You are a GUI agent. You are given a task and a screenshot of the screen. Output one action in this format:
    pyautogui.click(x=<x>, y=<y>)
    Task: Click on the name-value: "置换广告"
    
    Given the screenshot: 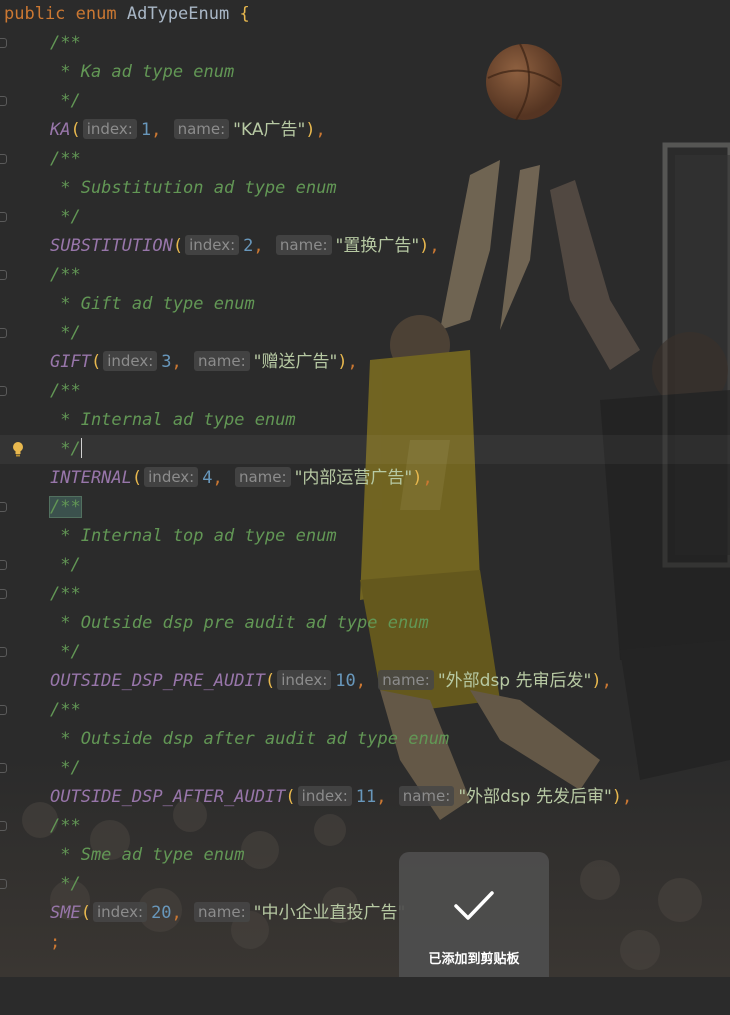 What is the action you would take?
    pyautogui.click(x=377, y=246)
    